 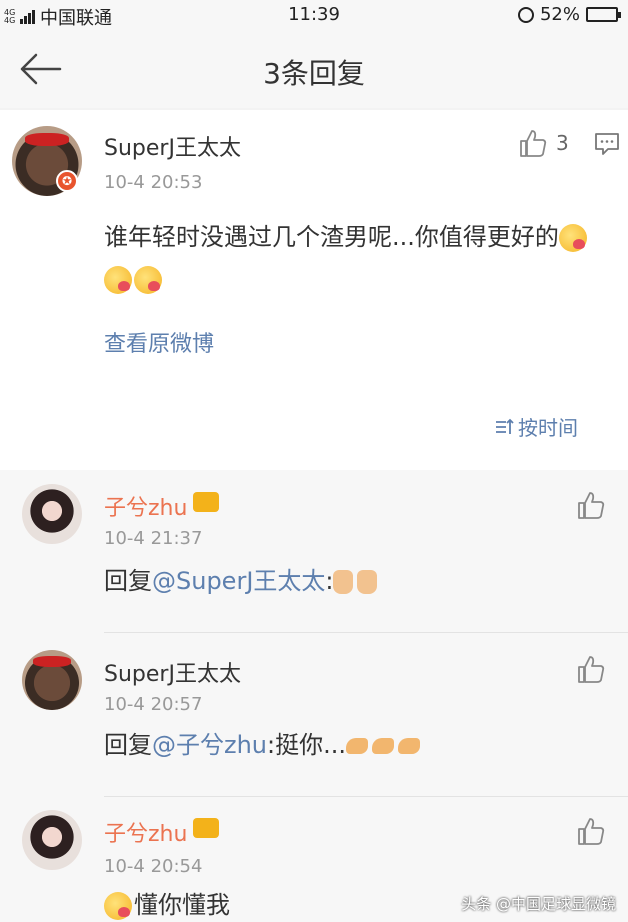 What do you see at coordinates (603, 14) in the screenshot?
I see `battery-icon` at bounding box center [603, 14].